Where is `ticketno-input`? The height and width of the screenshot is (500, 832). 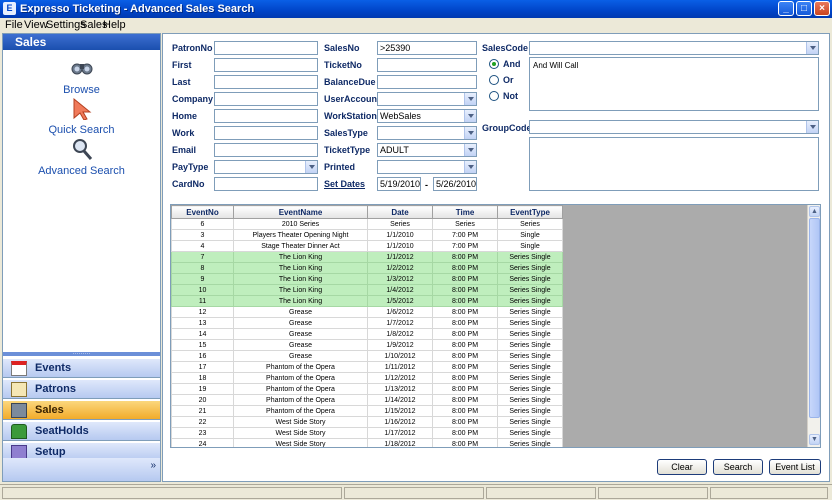 ticketno-input is located at coordinates (427, 65).